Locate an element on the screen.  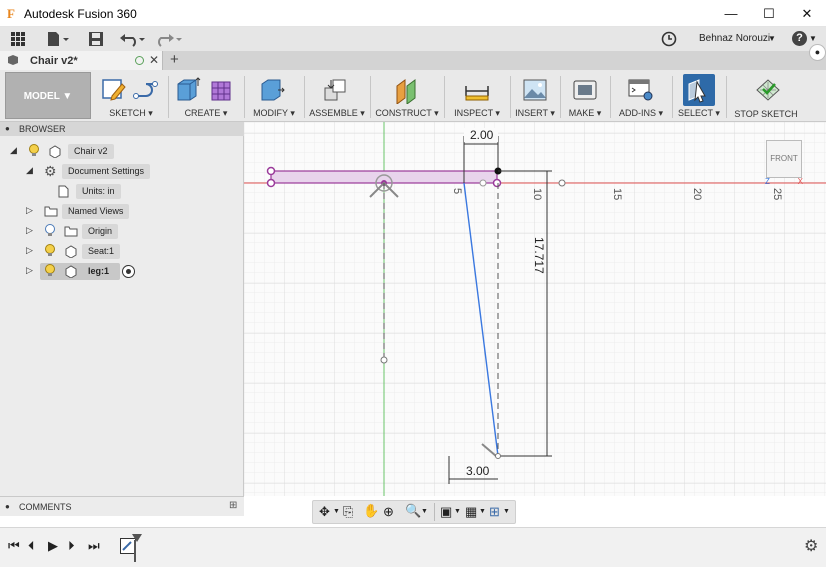
go-to-end-icon: ⏭ is located at coordinates (94, 546).